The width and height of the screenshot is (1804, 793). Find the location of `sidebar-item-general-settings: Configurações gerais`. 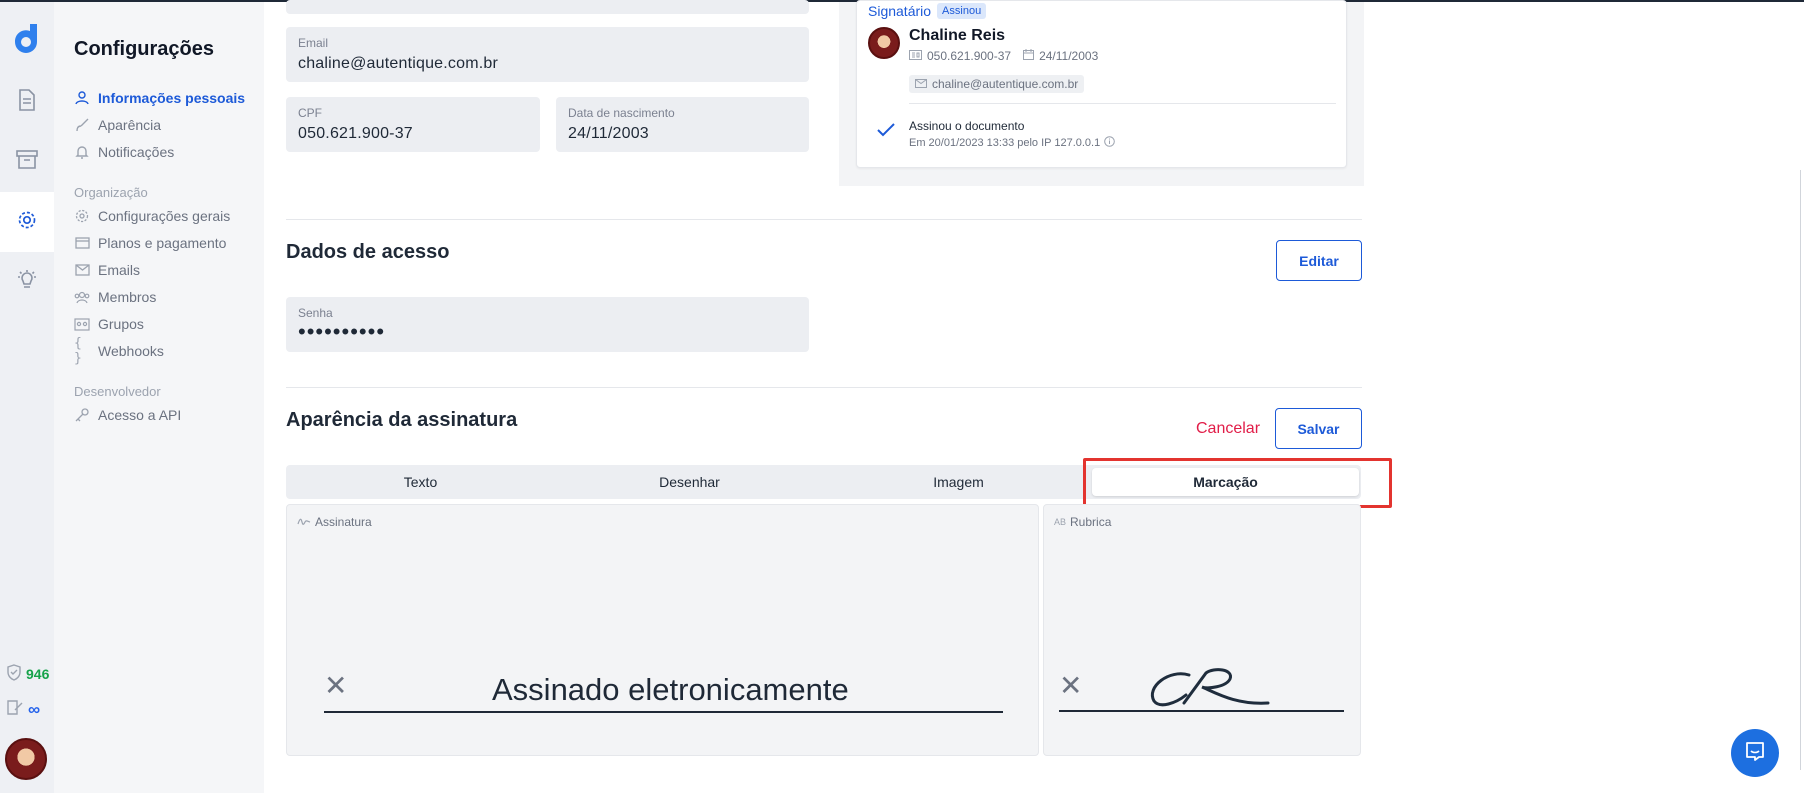

sidebar-item-general-settings: Configurações gerais is located at coordinates (152, 216).